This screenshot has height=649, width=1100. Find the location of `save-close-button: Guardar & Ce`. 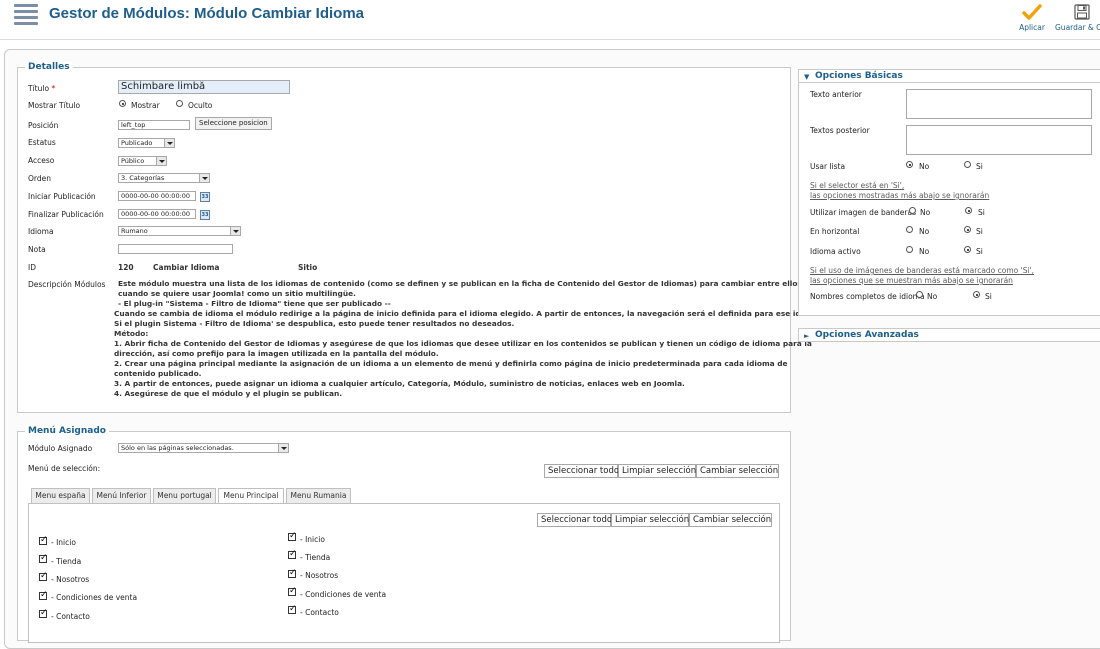

save-close-button: Guardar & Ce is located at coordinates (1076, 18).